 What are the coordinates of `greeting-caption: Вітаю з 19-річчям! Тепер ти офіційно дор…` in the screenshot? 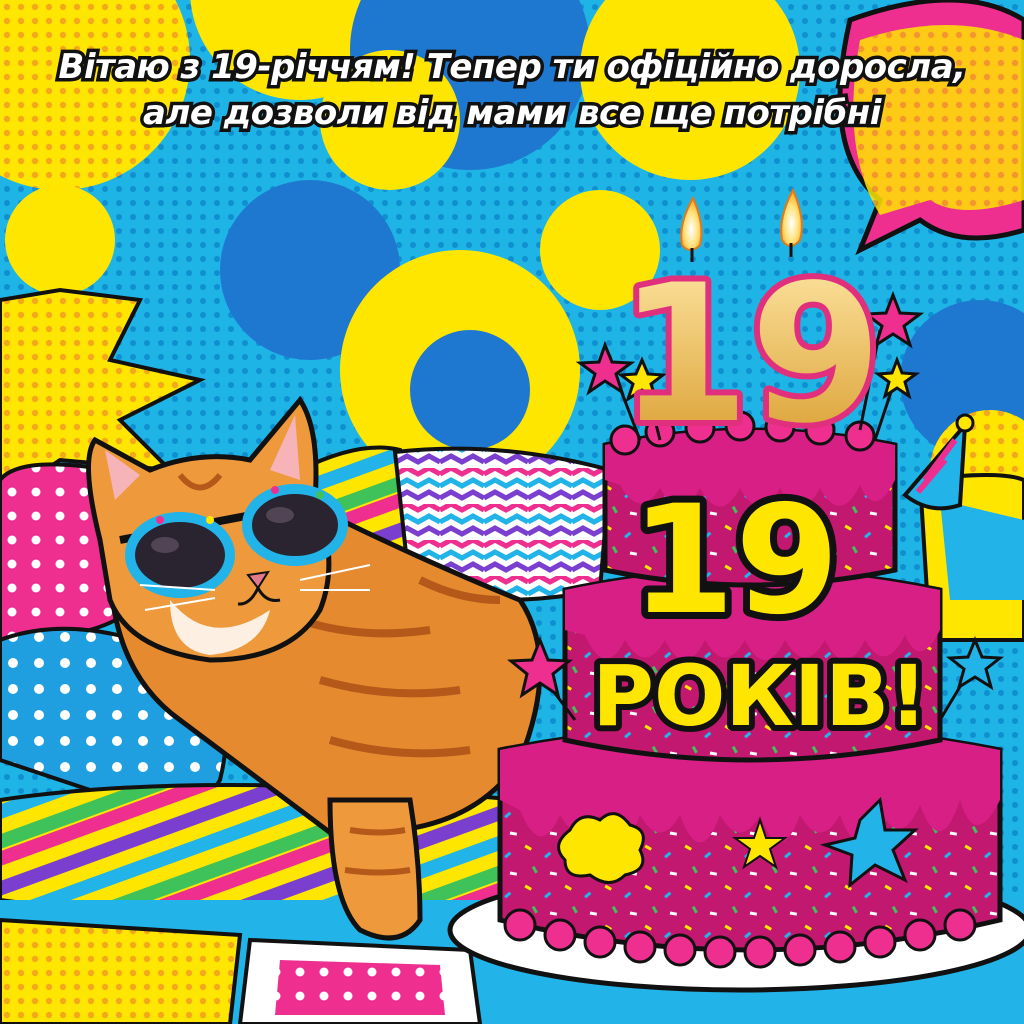 It's located at (512, 90).